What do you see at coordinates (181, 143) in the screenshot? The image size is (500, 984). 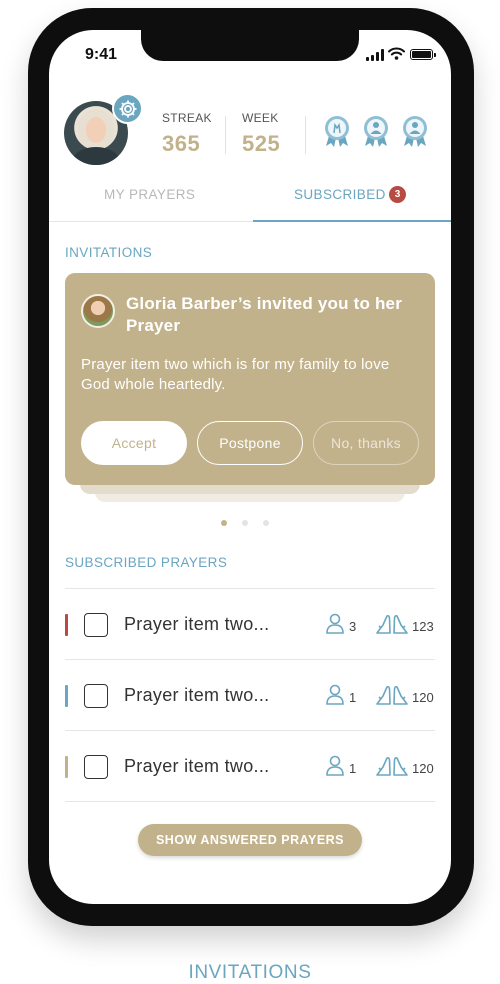 I see `streak-value: 365` at bounding box center [181, 143].